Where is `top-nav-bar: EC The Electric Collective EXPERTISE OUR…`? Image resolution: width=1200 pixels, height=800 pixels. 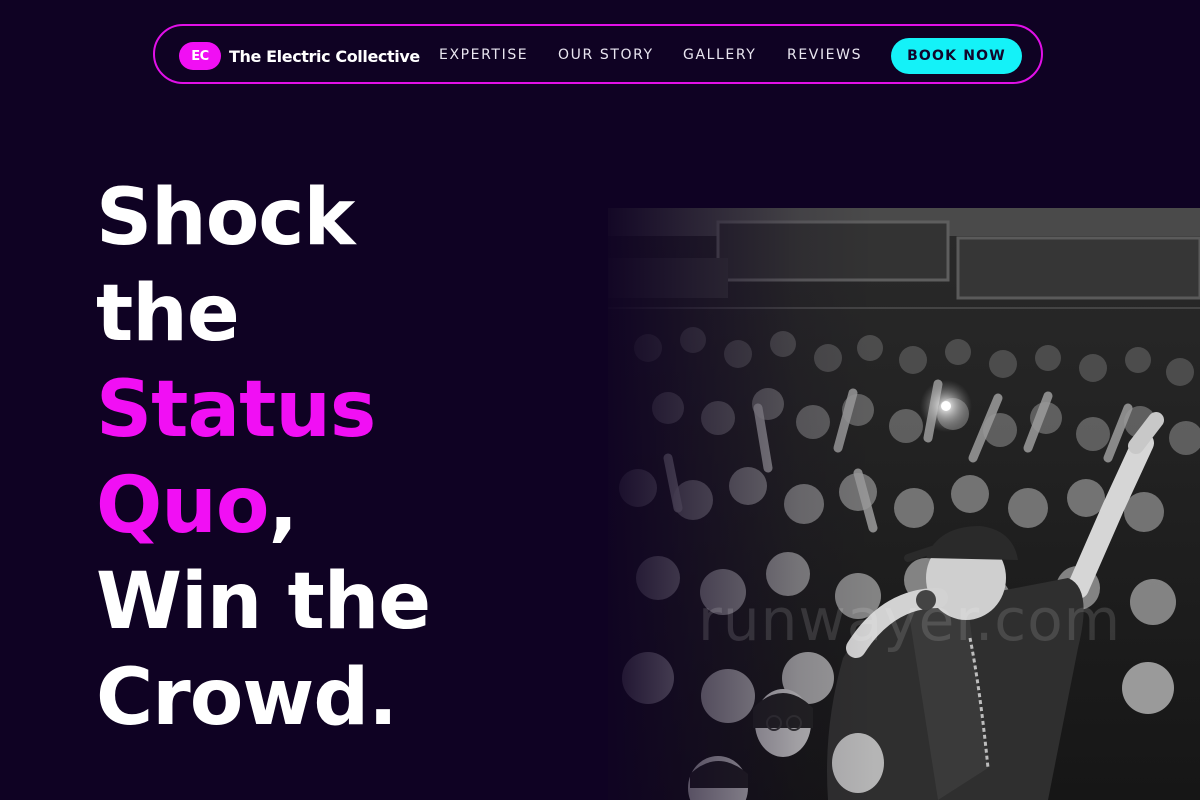
top-nav-bar: EC The Electric Collective EXPERTISE OUR… is located at coordinates (598, 54).